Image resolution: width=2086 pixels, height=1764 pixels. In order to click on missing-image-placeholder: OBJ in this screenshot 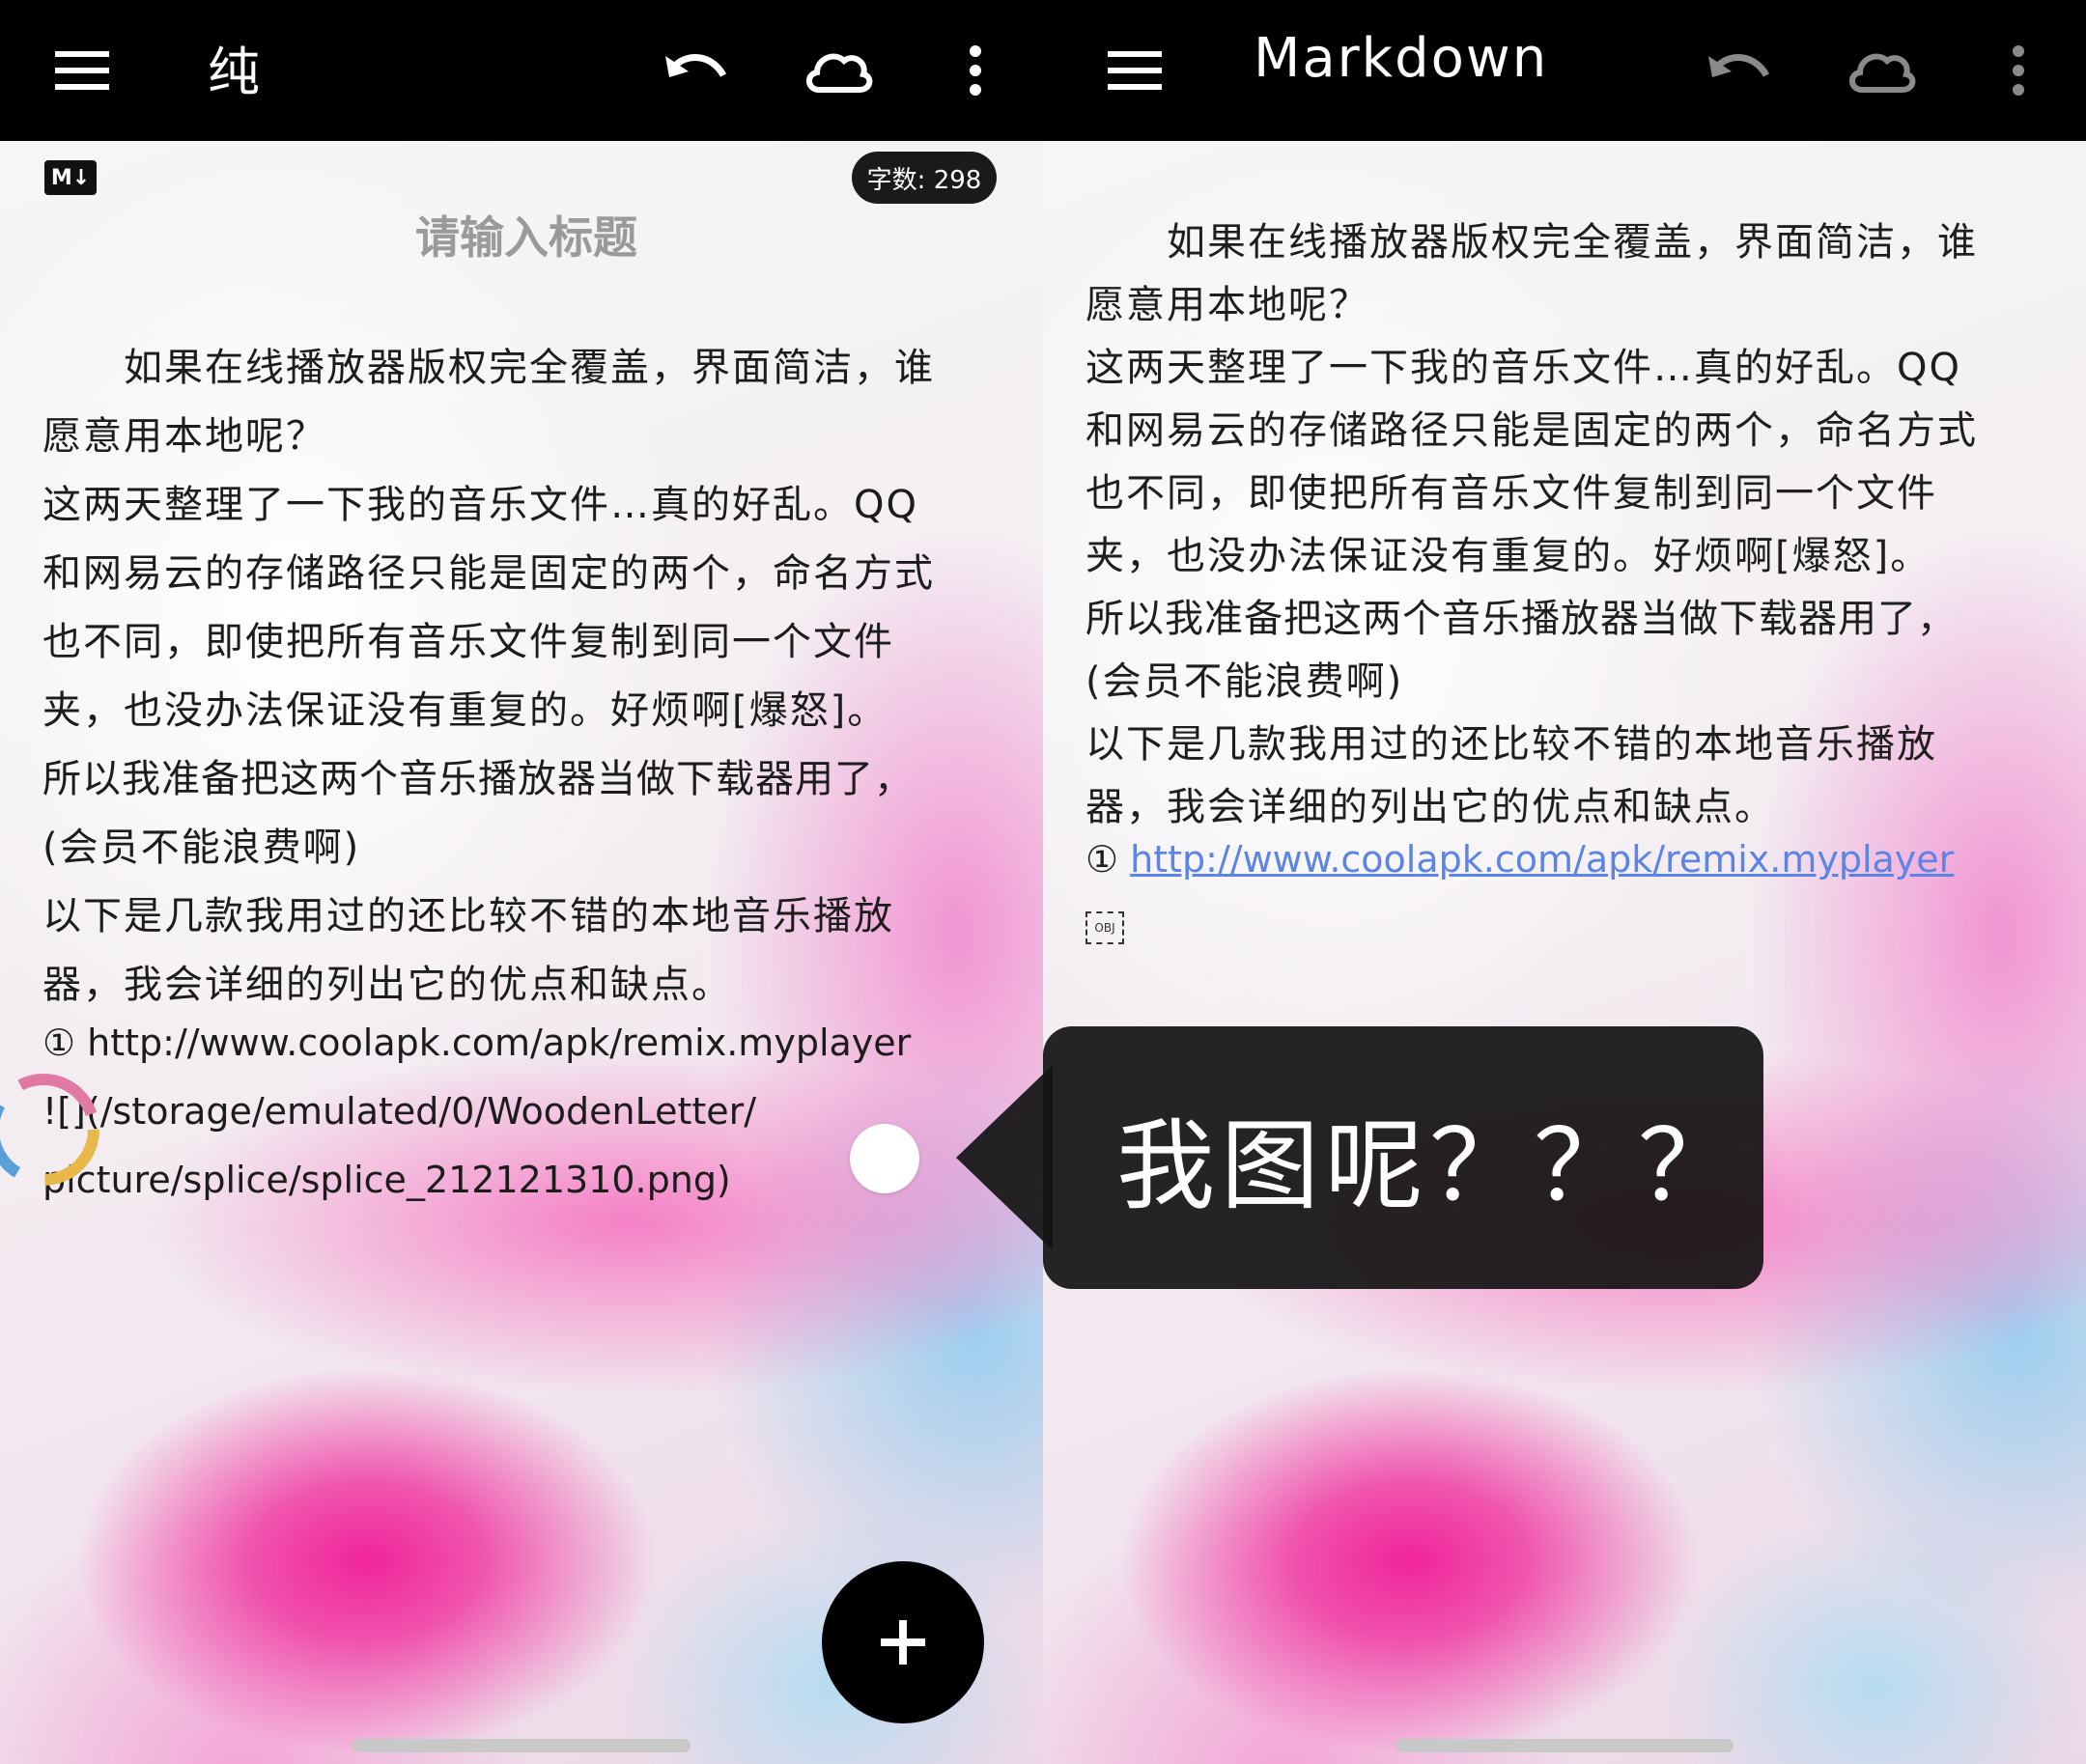, I will do `click(1104, 928)`.